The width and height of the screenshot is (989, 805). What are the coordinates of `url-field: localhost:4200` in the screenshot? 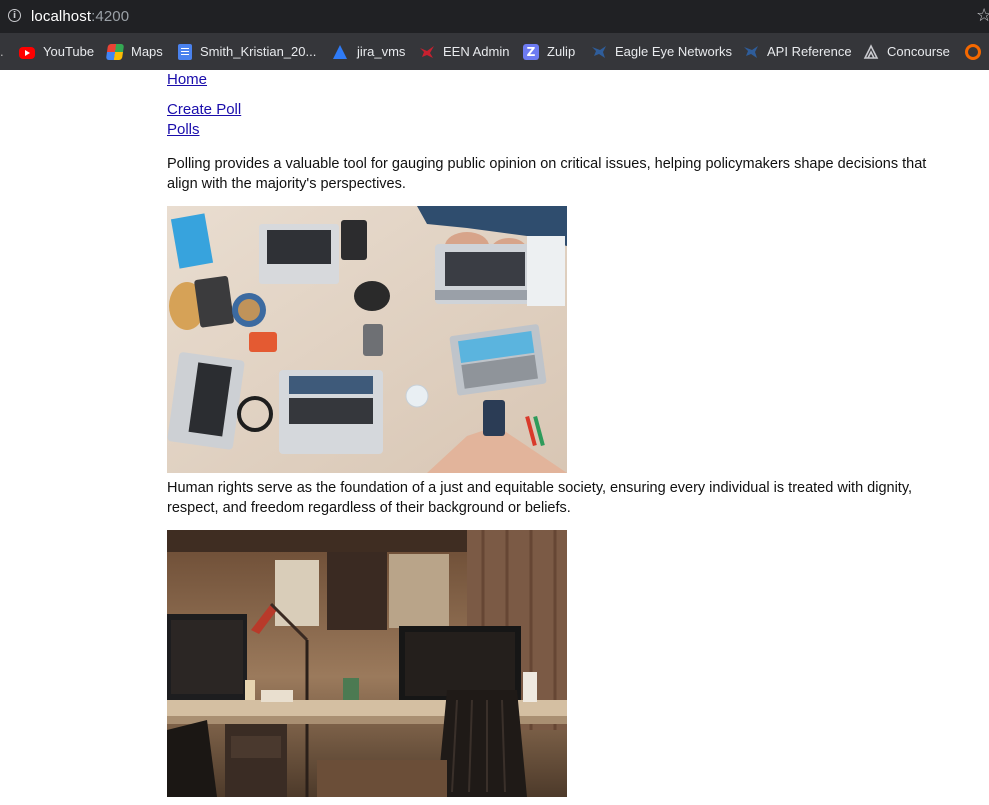 It's located at (80, 16).